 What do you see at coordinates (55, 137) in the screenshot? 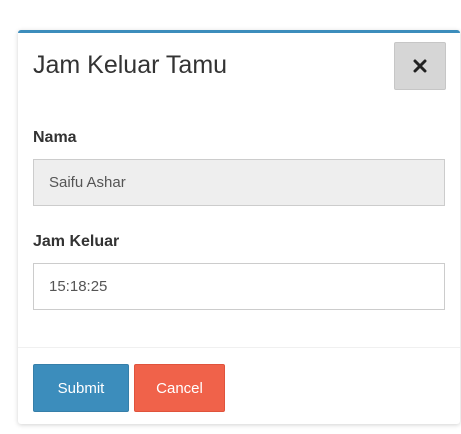
I see `nama-label: Nama` at bounding box center [55, 137].